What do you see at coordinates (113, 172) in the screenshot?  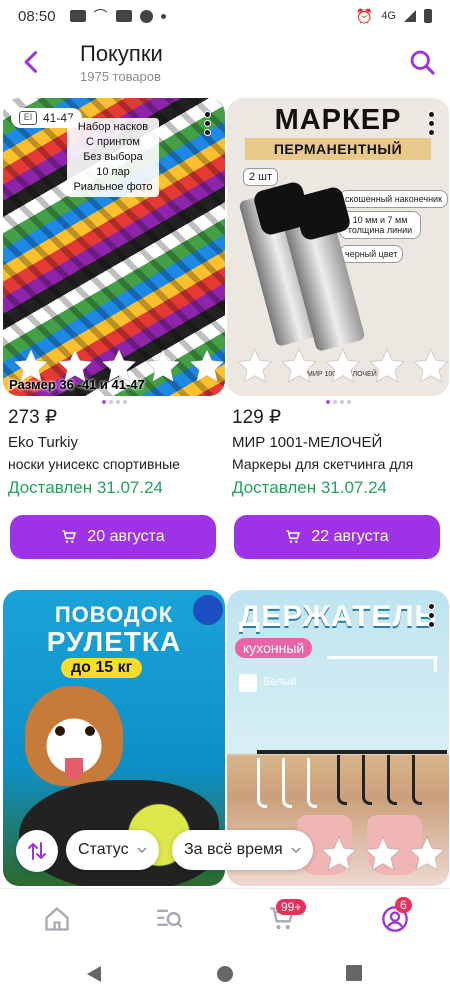 I see `note-line: 10 пар` at bounding box center [113, 172].